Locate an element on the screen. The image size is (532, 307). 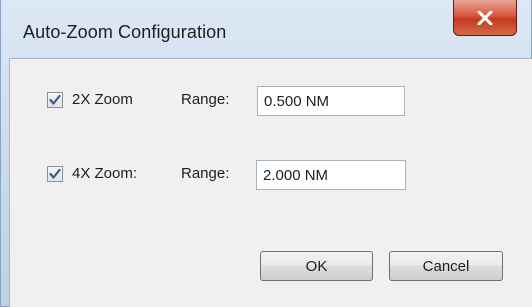
zoom-2x-checkbox is located at coordinates (55, 100).